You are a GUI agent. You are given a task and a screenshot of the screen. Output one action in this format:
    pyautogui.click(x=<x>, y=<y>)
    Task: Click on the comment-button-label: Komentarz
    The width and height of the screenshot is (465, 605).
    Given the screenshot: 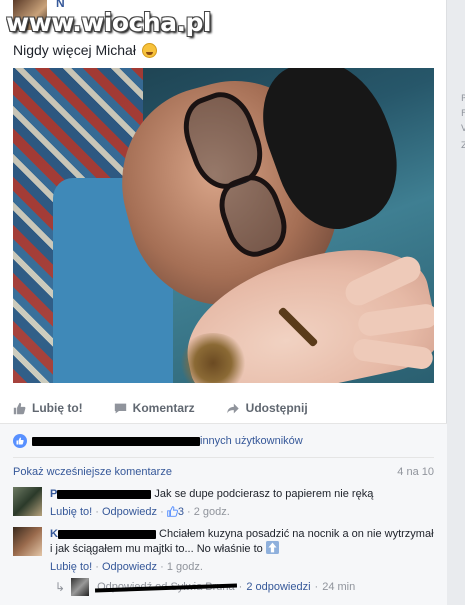 What is the action you would take?
    pyautogui.click(x=163, y=408)
    